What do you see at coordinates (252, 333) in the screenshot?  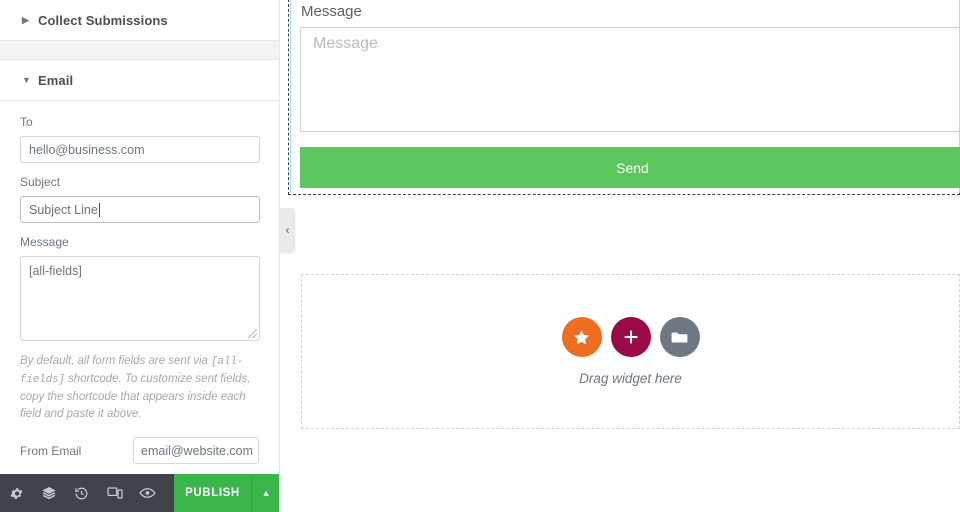 I see `resize-grip-icon` at bounding box center [252, 333].